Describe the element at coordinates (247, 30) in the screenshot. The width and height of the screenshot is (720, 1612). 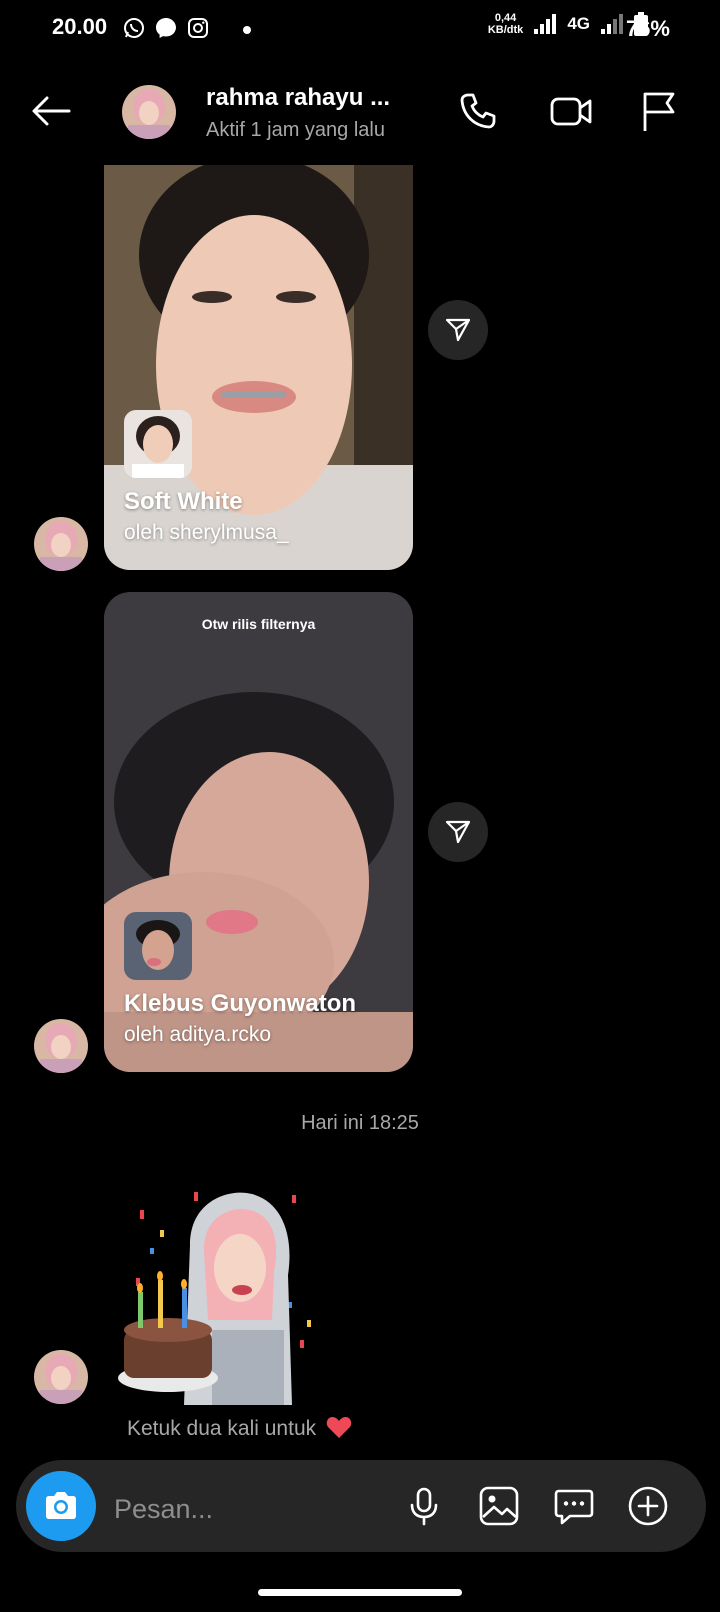
I see `notification-dot` at that location.